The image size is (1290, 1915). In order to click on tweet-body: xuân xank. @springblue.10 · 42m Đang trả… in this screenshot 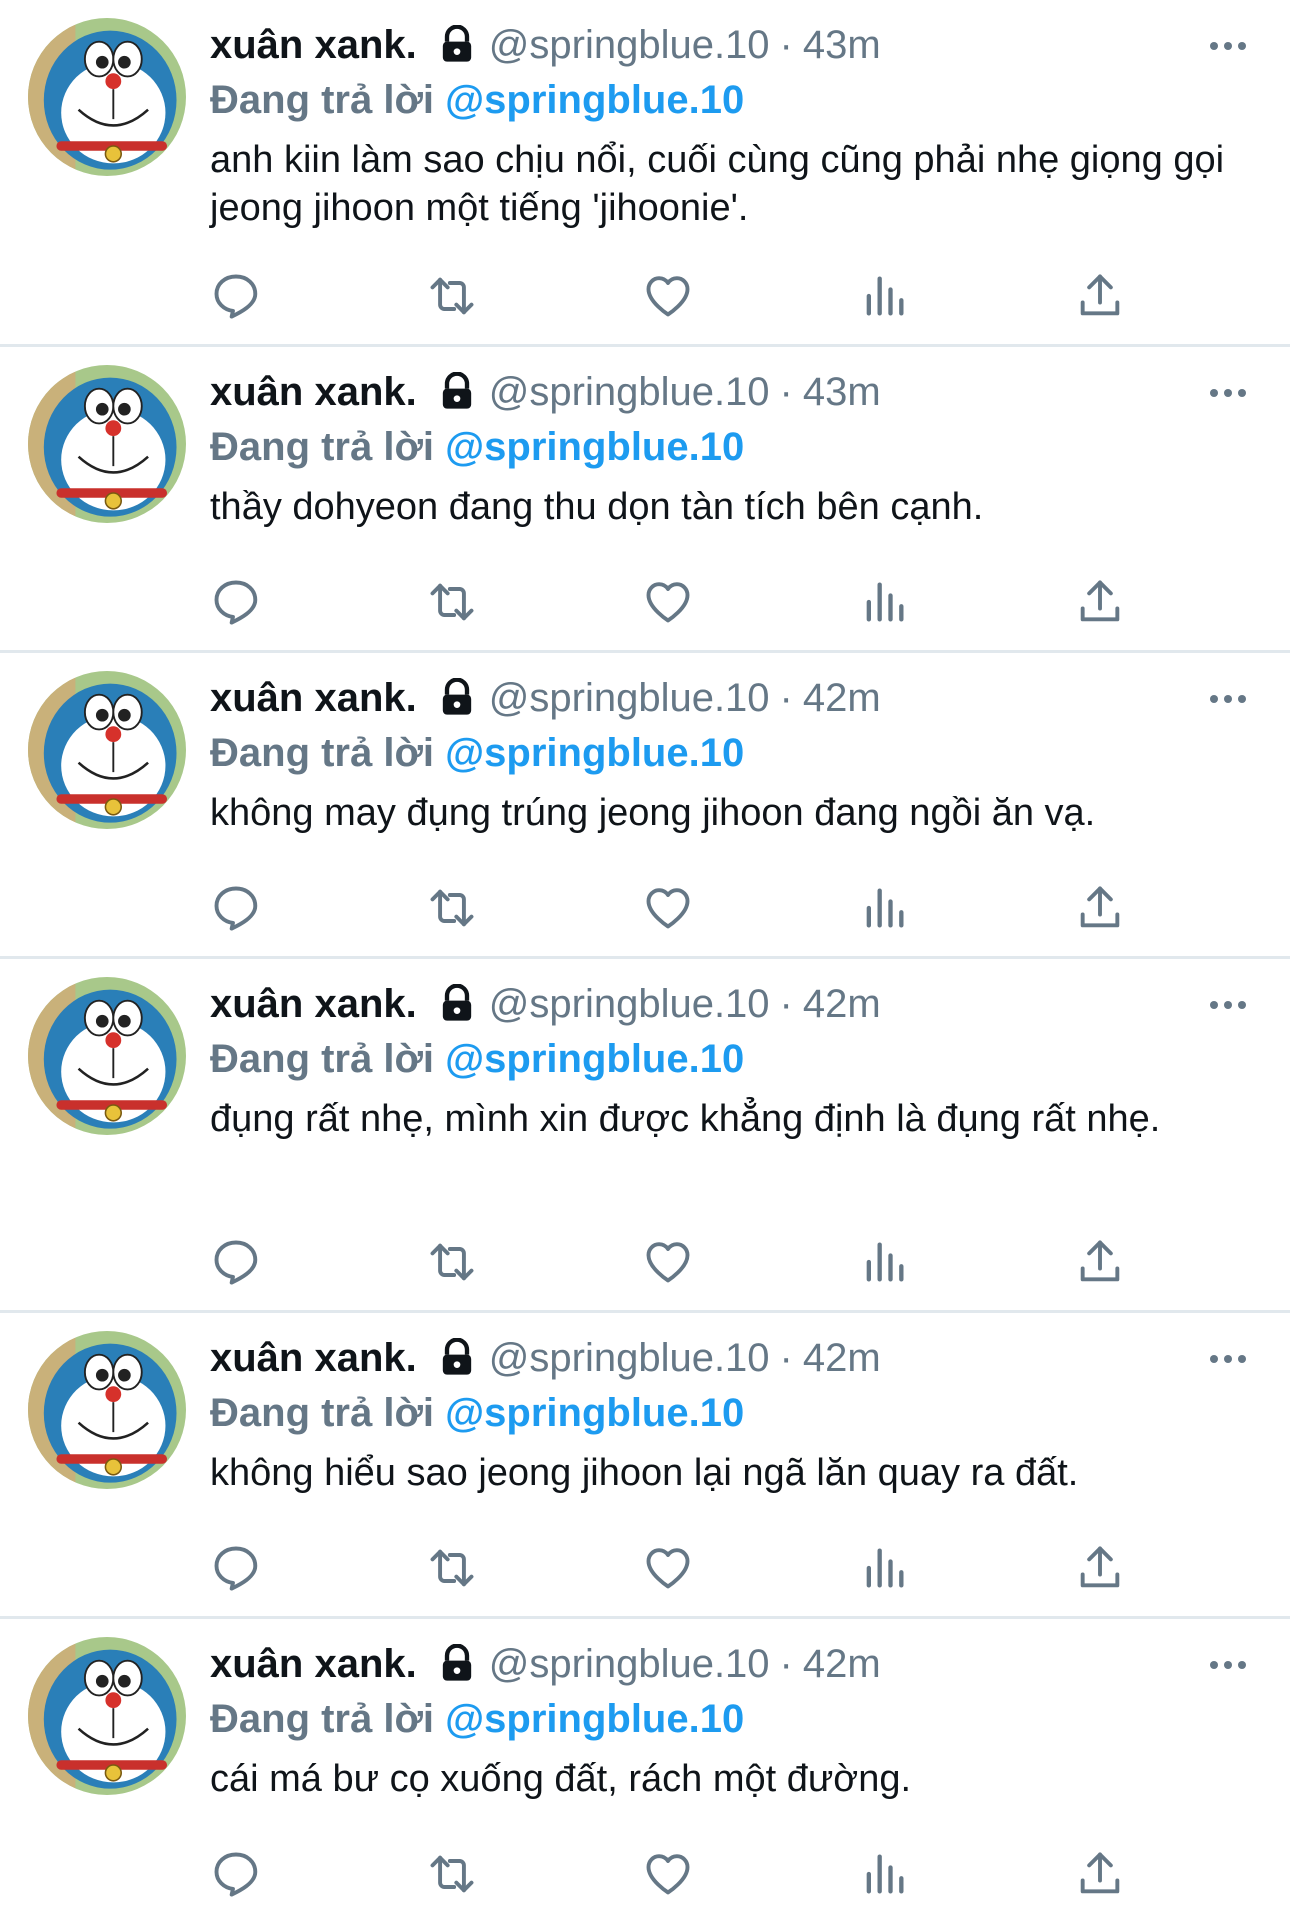, I will do `click(730, 1059)`.